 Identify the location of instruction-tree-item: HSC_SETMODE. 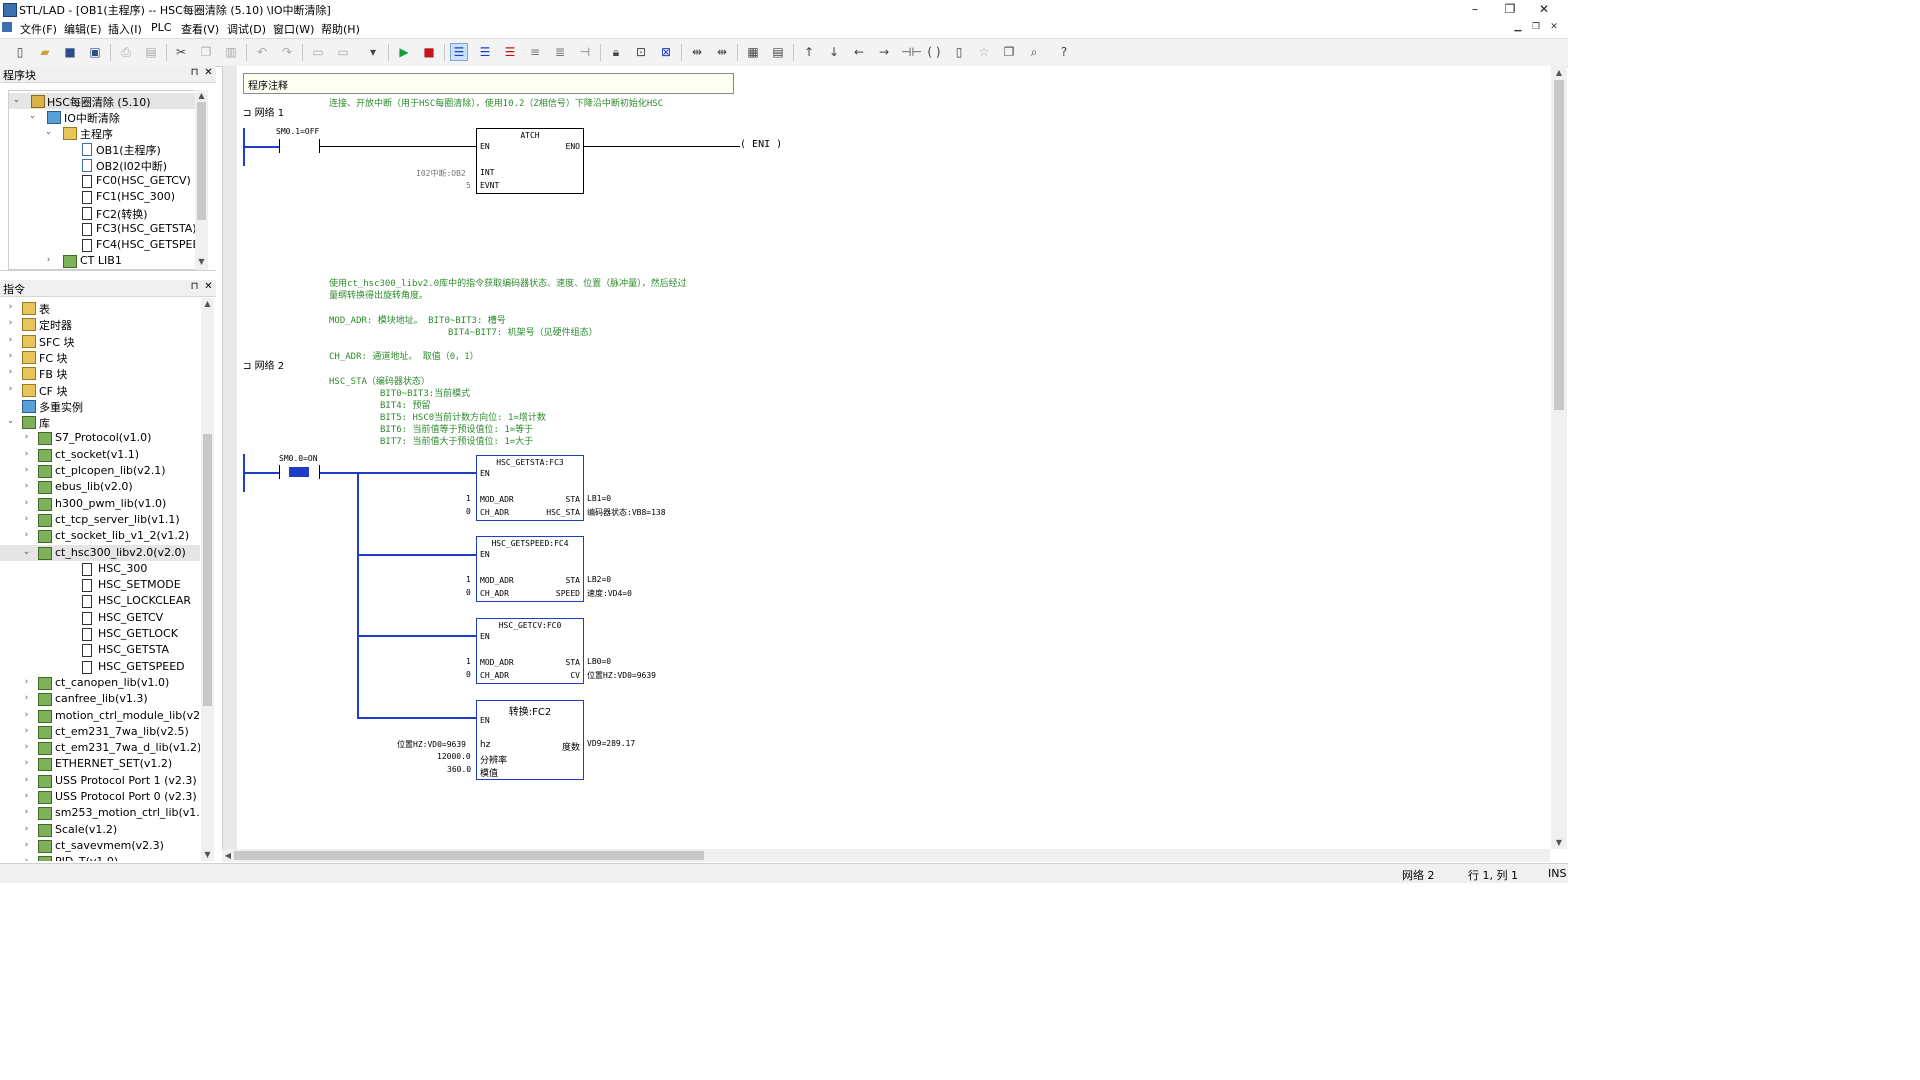
(100, 585).